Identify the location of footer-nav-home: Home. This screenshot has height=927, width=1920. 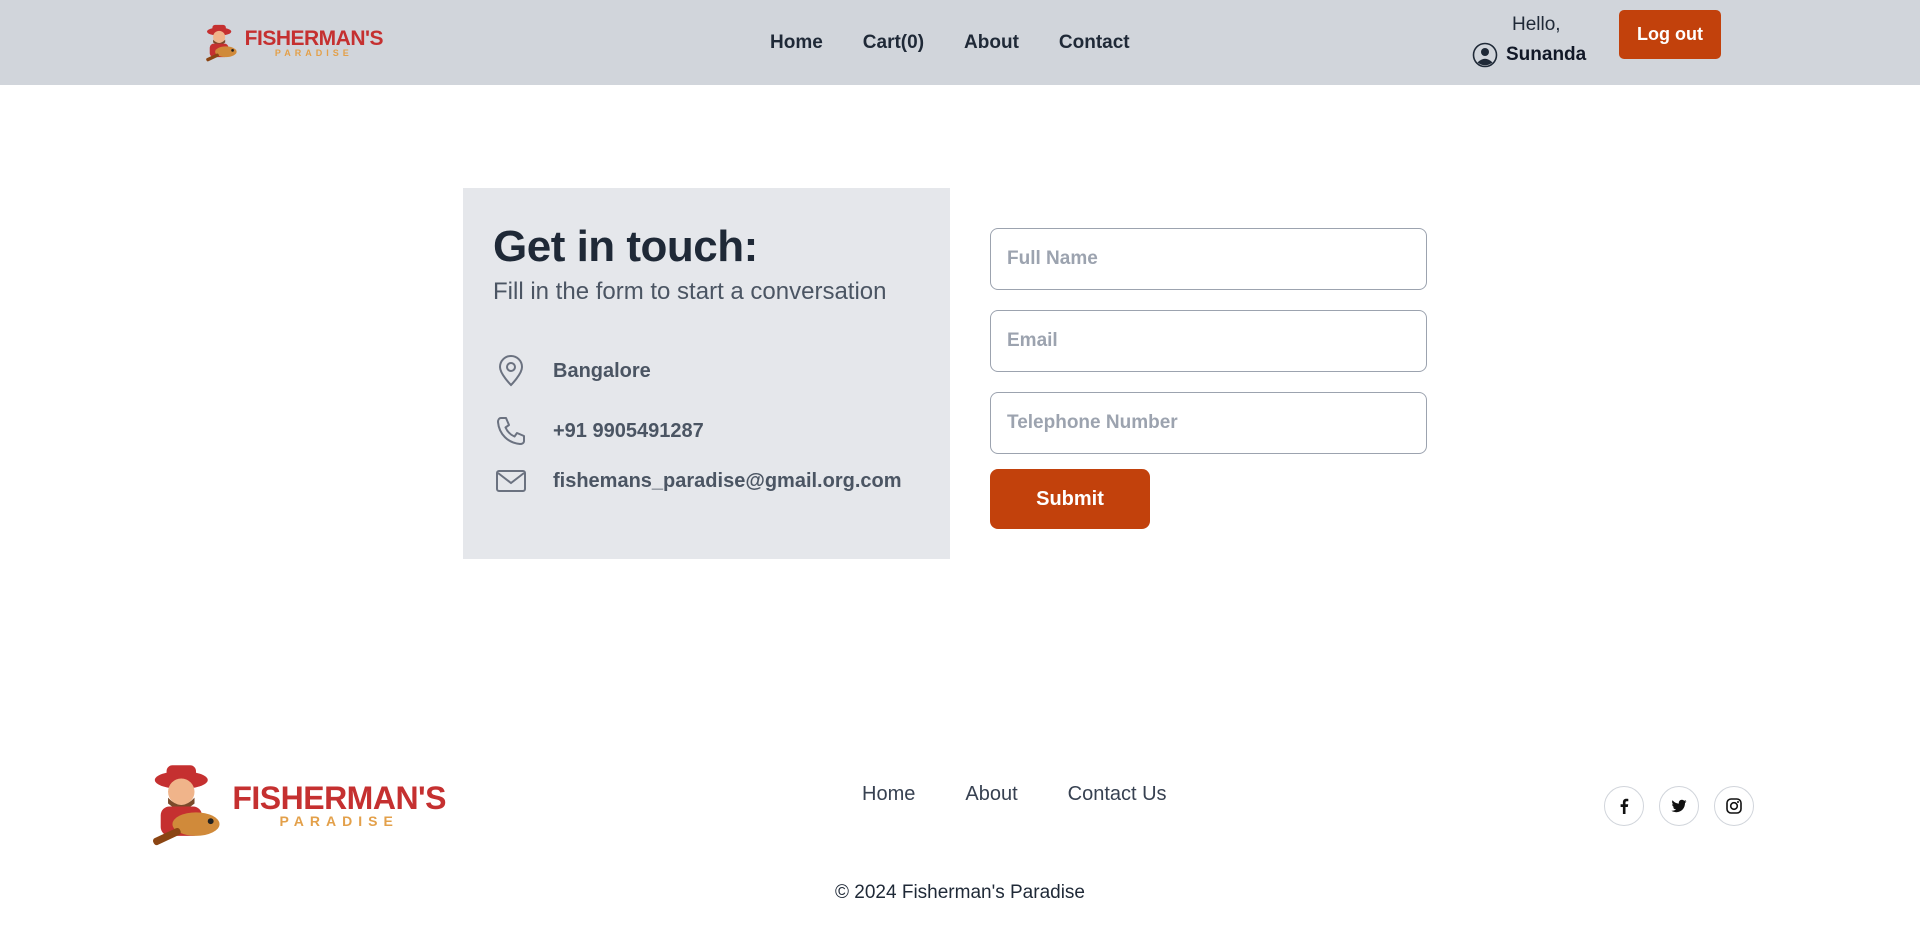
(888, 794).